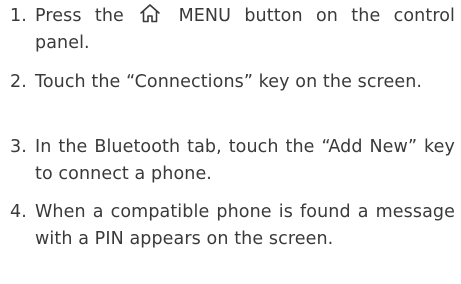  Describe the element at coordinates (18, 82) in the screenshot. I see `step-number: 2.` at that location.